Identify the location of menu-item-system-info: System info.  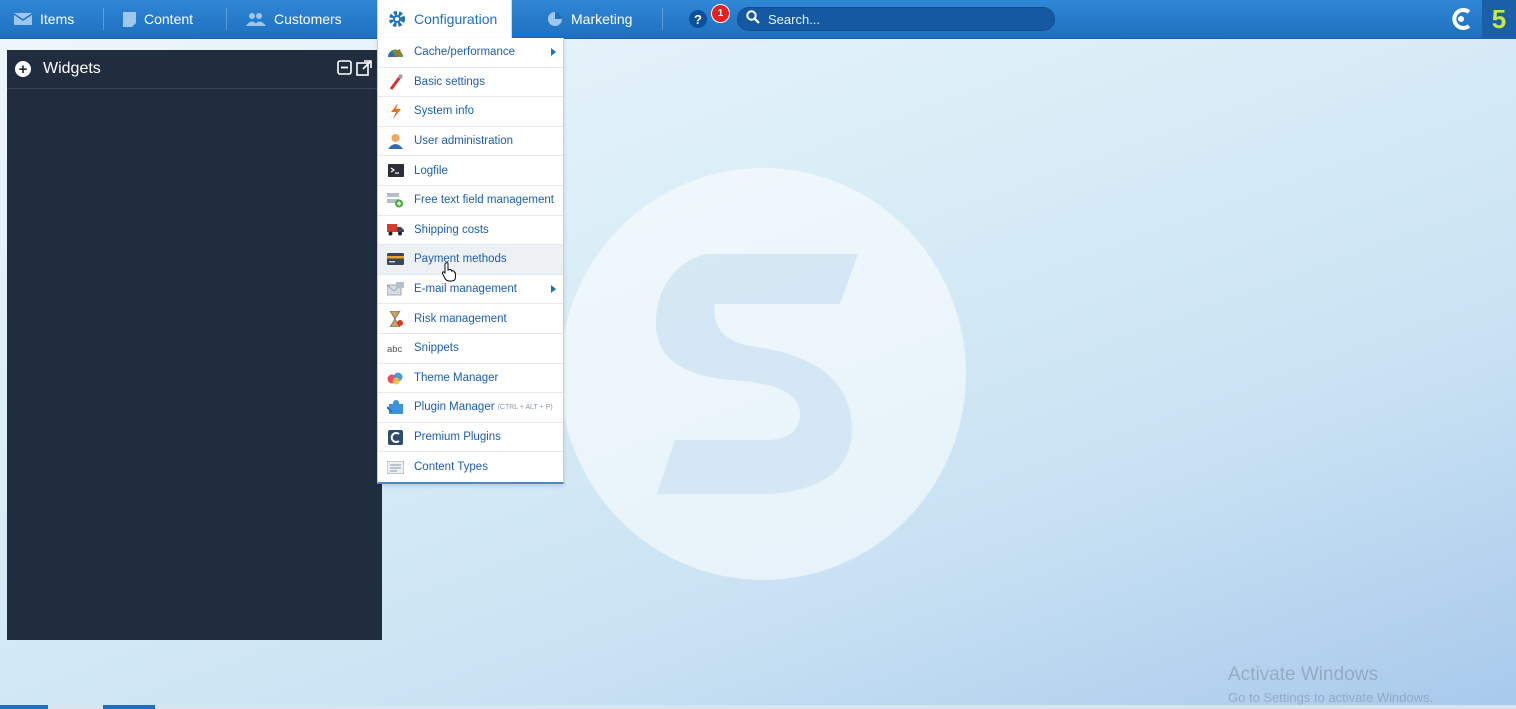
(470, 112).